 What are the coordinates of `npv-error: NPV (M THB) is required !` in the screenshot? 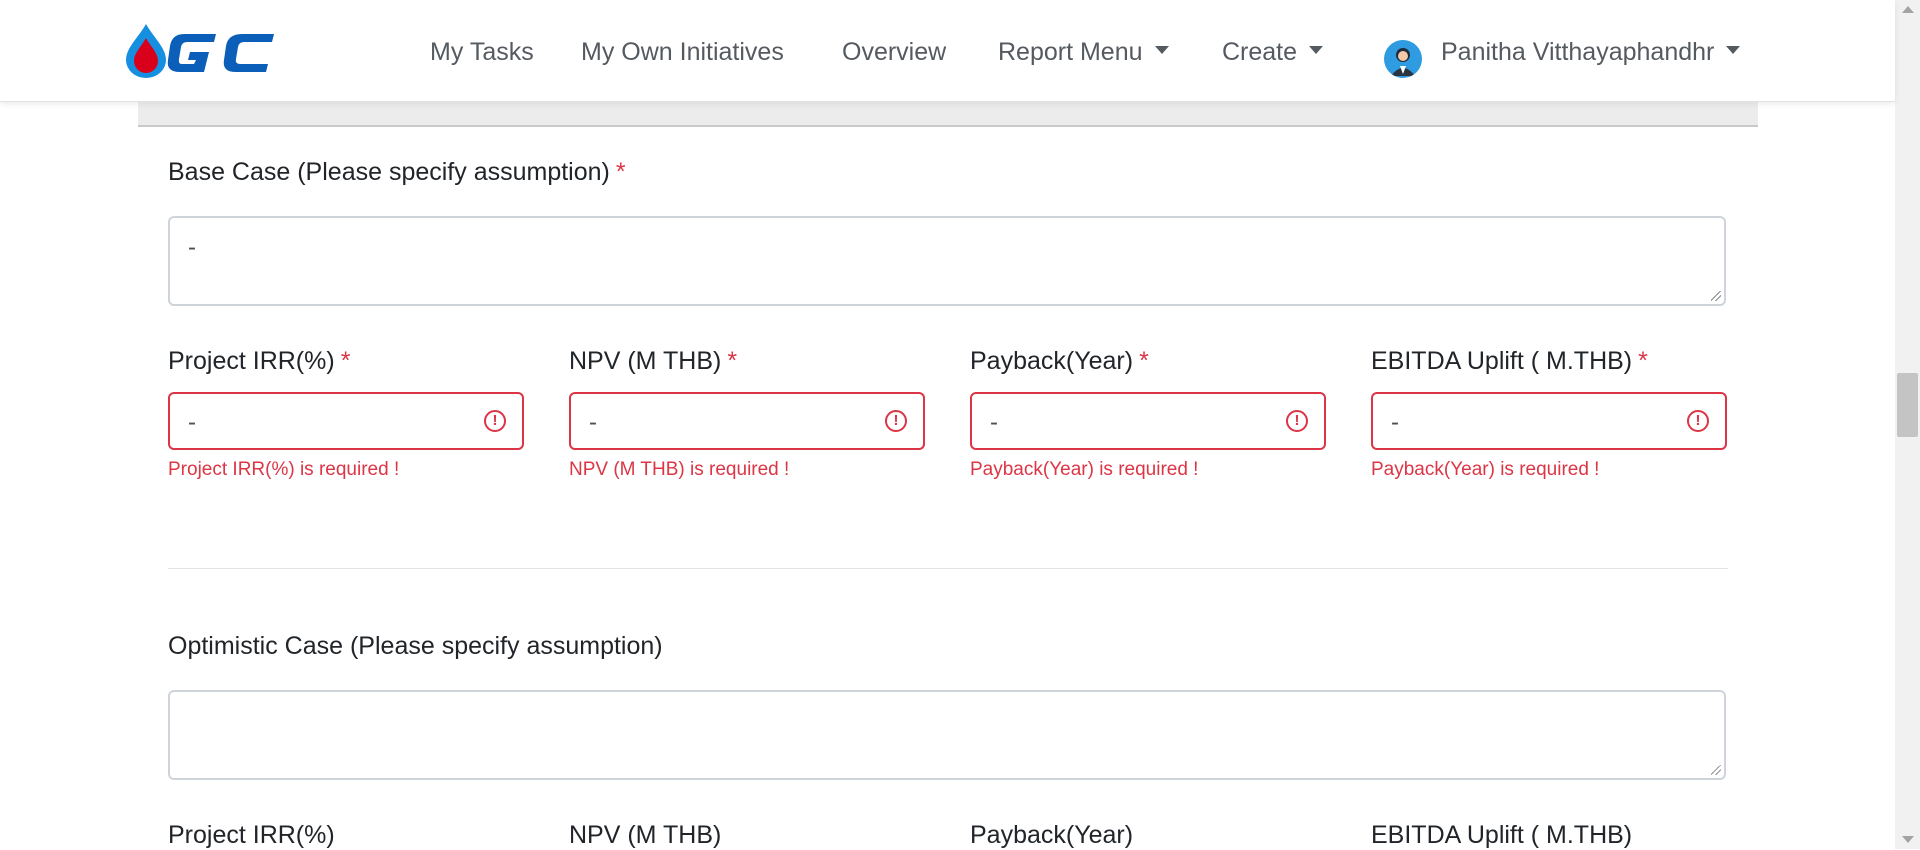 It's located at (679, 469).